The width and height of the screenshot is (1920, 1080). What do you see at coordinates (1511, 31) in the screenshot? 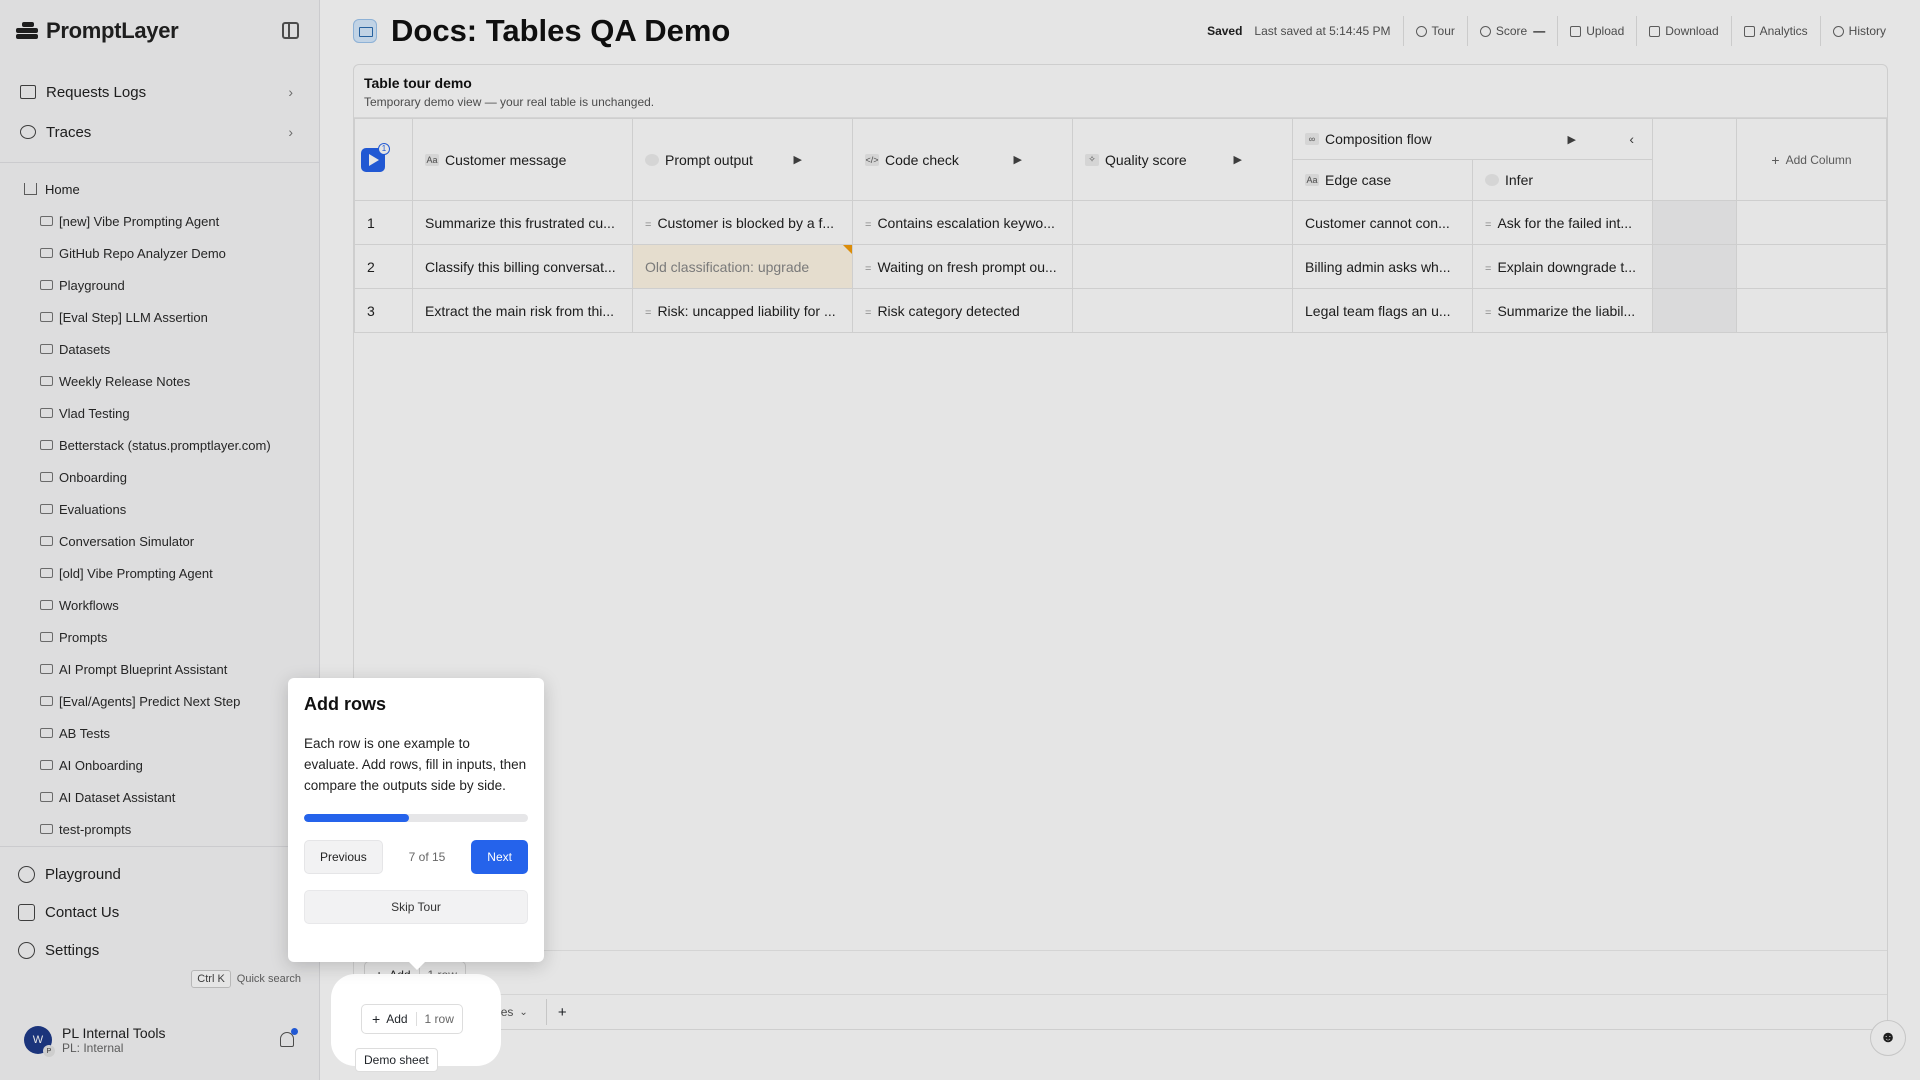
I see `score-button: Score —` at bounding box center [1511, 31].